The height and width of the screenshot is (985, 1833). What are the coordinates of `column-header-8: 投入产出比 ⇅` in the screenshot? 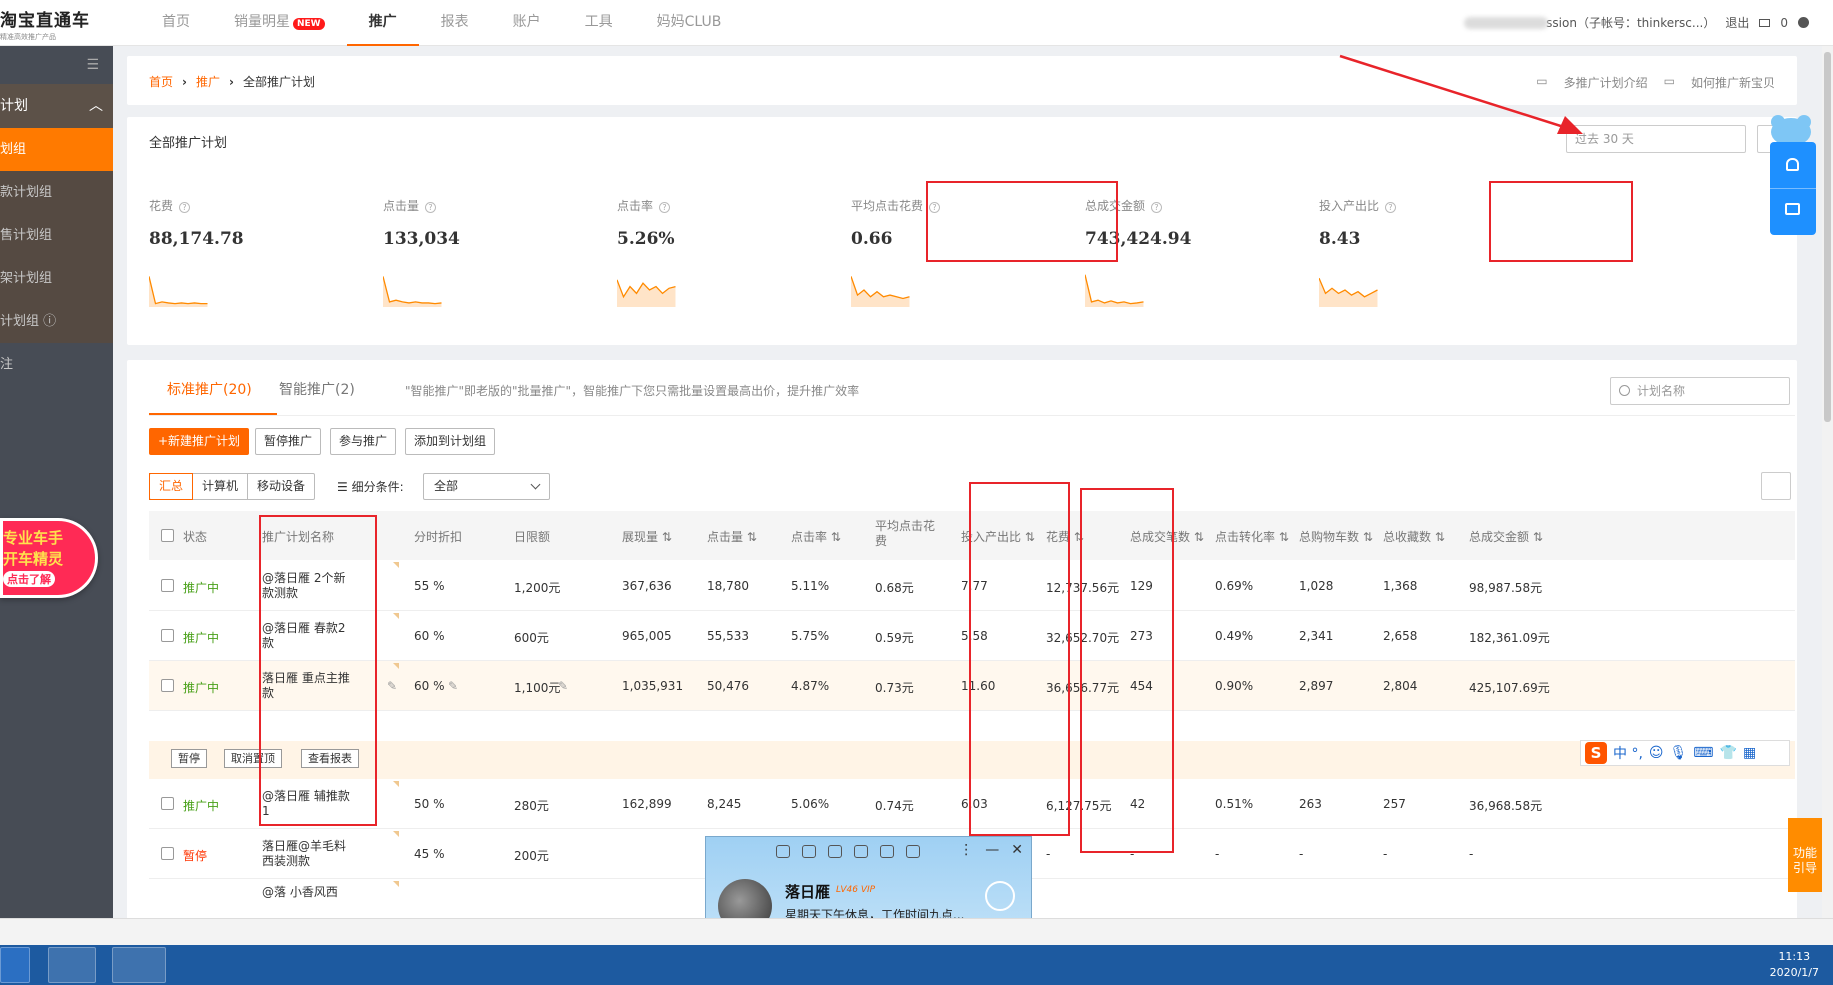 It's located at (998, 536).